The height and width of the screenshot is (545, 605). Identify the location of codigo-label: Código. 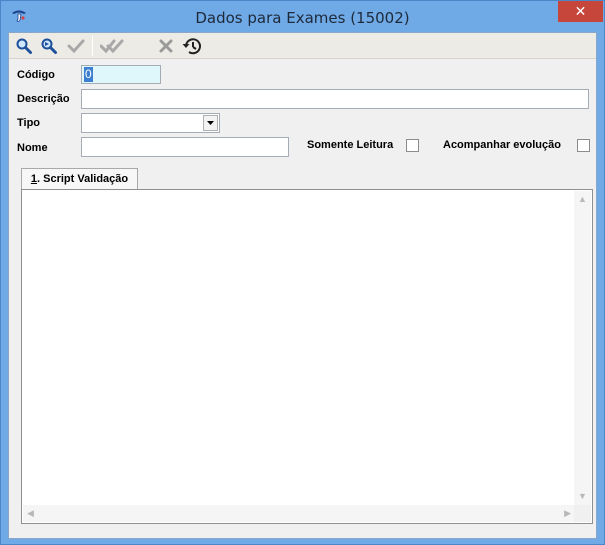
(36, 75).